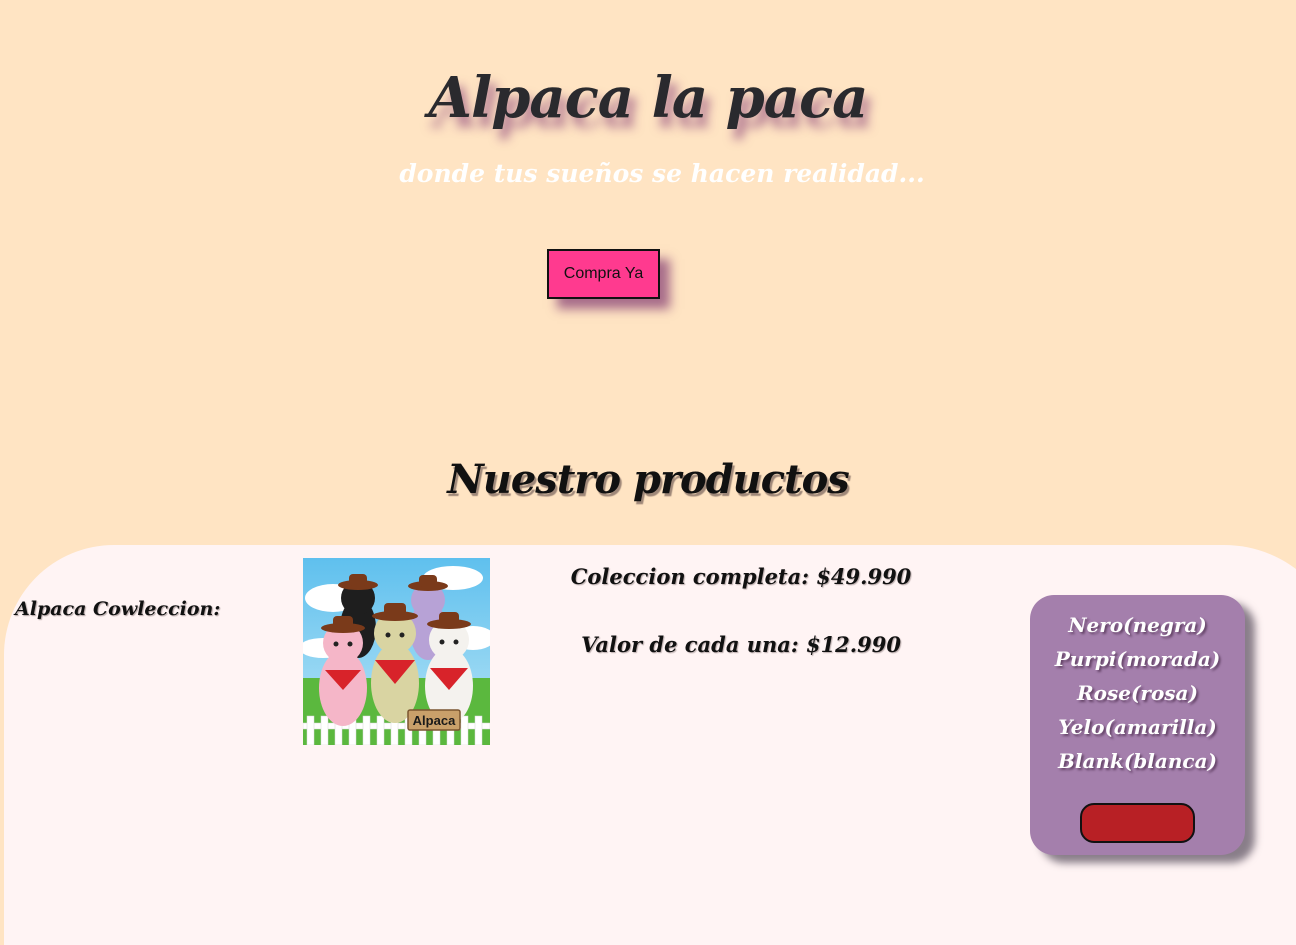  What do you see at coordinates (118, 609) in the screenshot?
I see `product-name: Alpaca Cowleccion:` at bounding box center [118, 609].